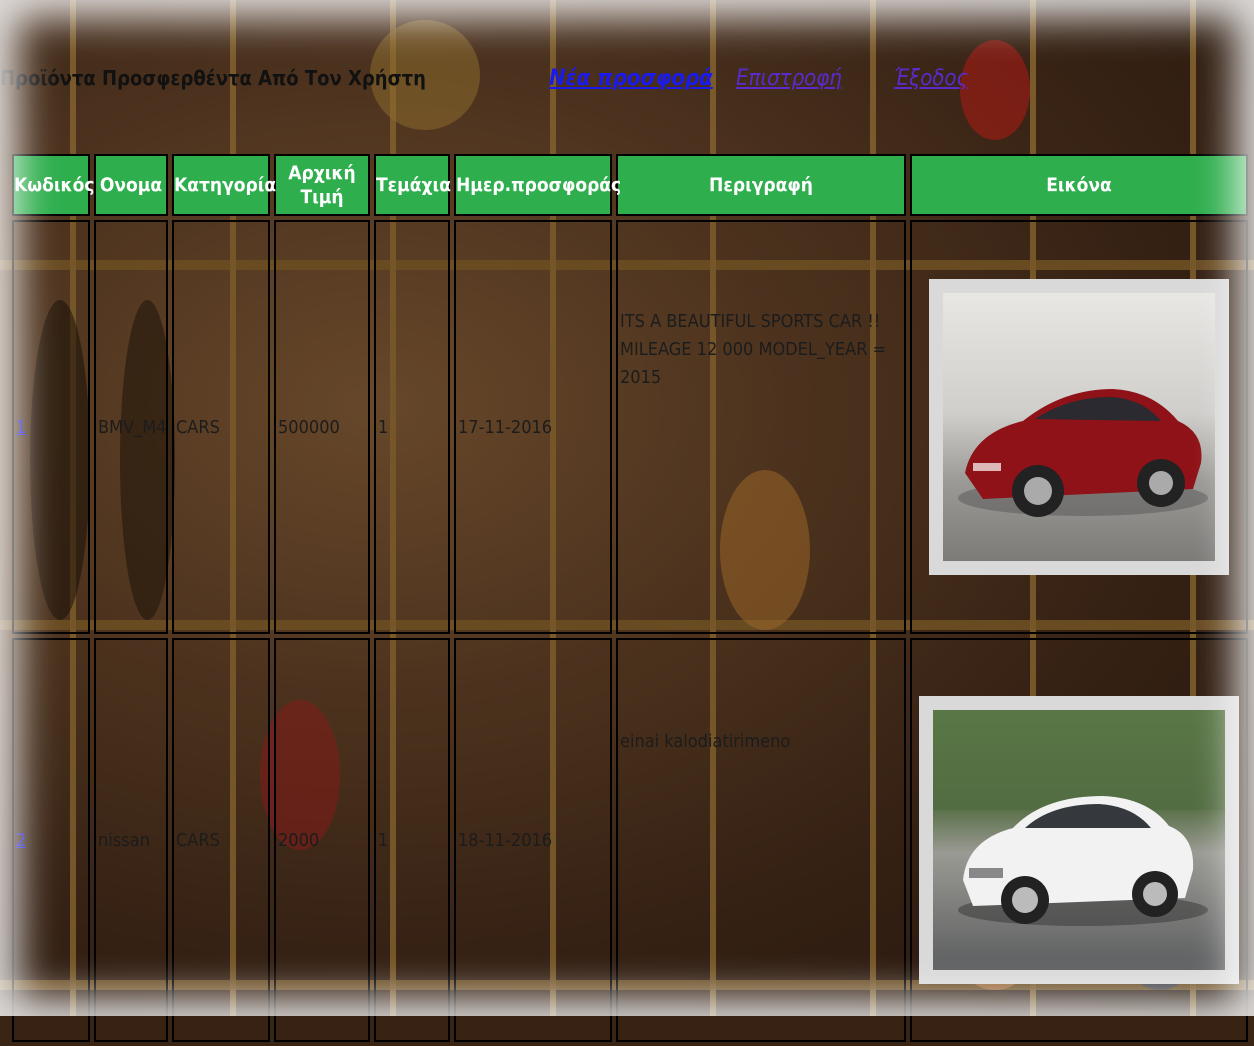 The height and width of the screenshot is (1046, 1254). What do you see at coordinates (505, 840) in the screenshot?
I see `offer-date: 18-11-2016` at bounding box center [505, 840].